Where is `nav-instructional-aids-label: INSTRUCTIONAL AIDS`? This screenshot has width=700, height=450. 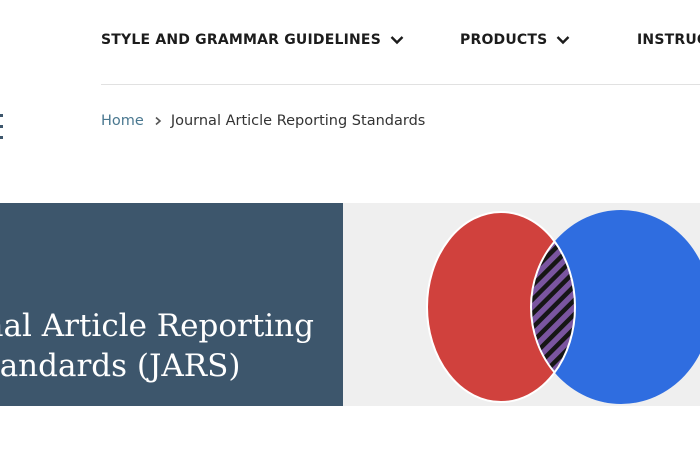
nav-instructional-aids-label: INSTRUCTIONAL AIDS is located at coordinates (668, 40).